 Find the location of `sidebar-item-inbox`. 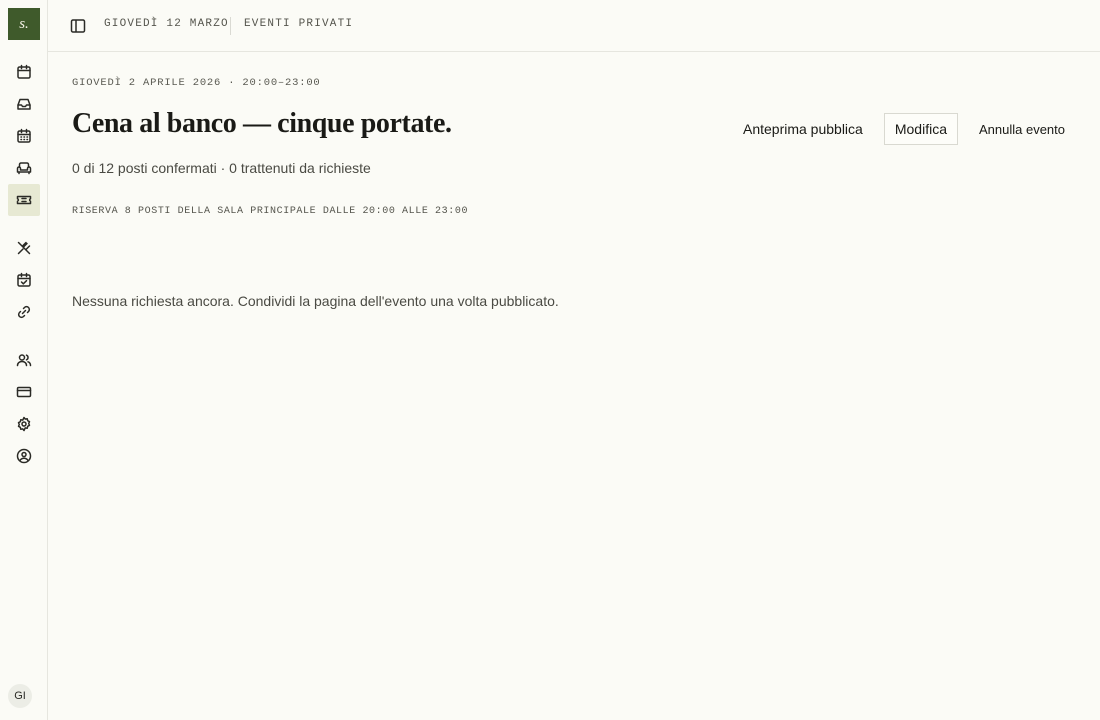

sidebar-item-inbox is located at coordinates (24, 104).